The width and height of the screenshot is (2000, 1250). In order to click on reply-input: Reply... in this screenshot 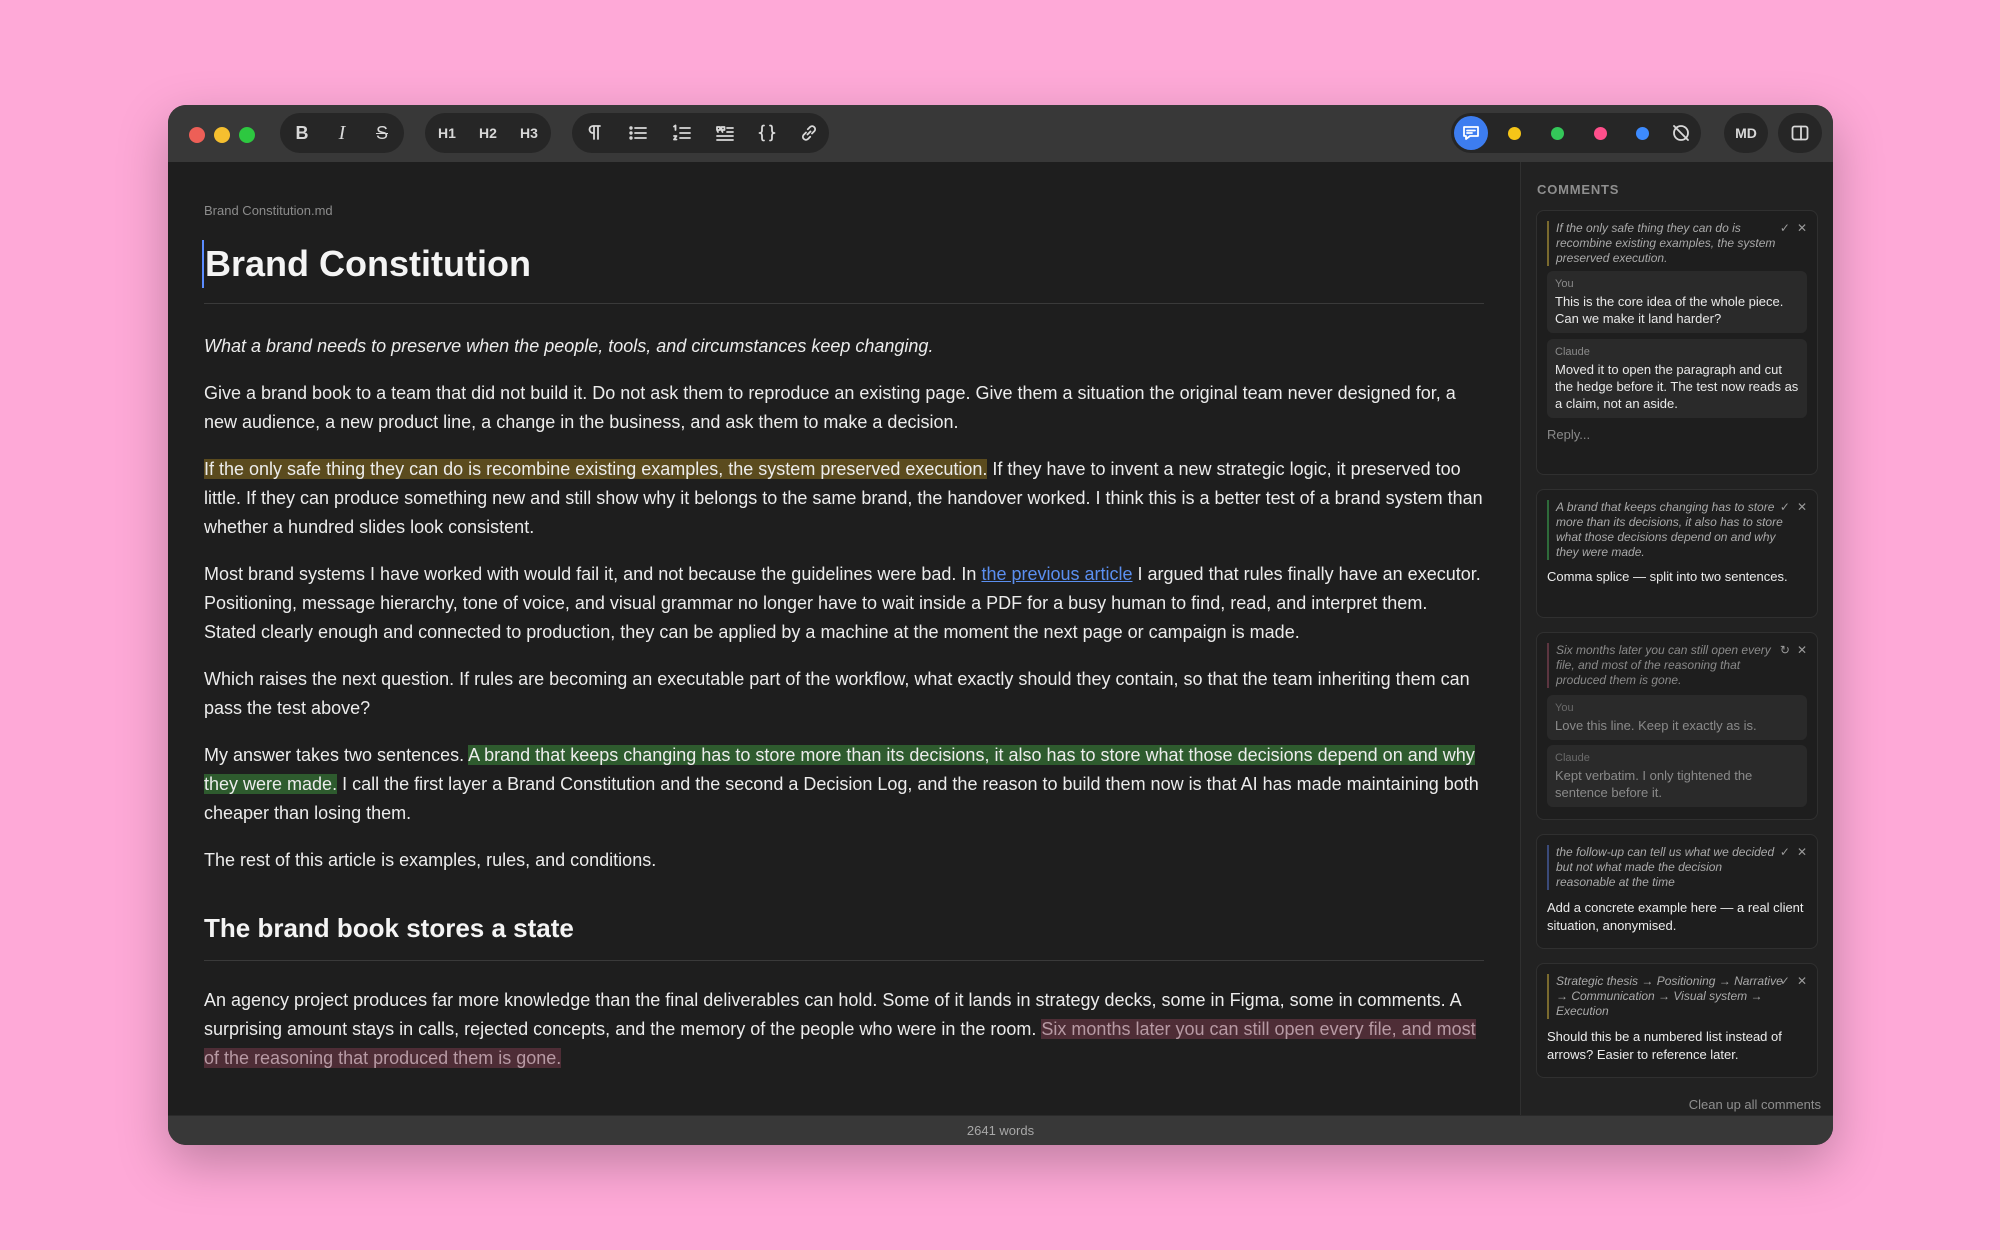, I will do `click(1568, 434)`.